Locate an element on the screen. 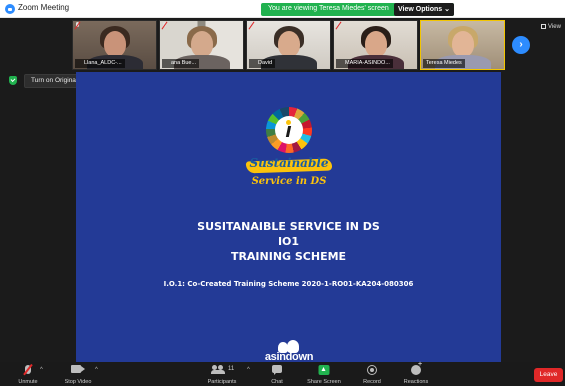 This screenshot has width=565, height=386. participant-tile: David is located at coordinates (288, 45).